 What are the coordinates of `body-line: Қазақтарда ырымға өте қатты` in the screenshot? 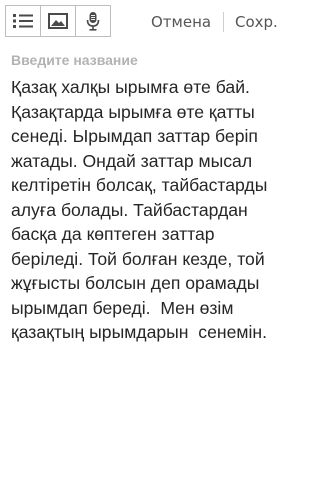 It's located at (133, 111).